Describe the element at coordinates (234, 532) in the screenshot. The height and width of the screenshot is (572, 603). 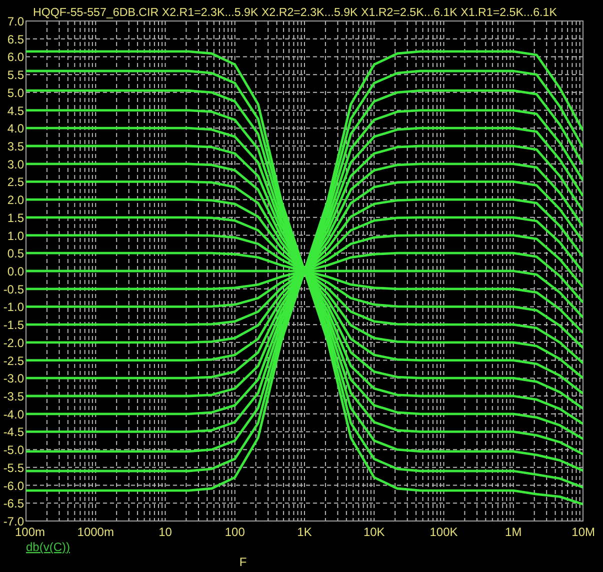
I see `x-tick-label: 100` at that location.